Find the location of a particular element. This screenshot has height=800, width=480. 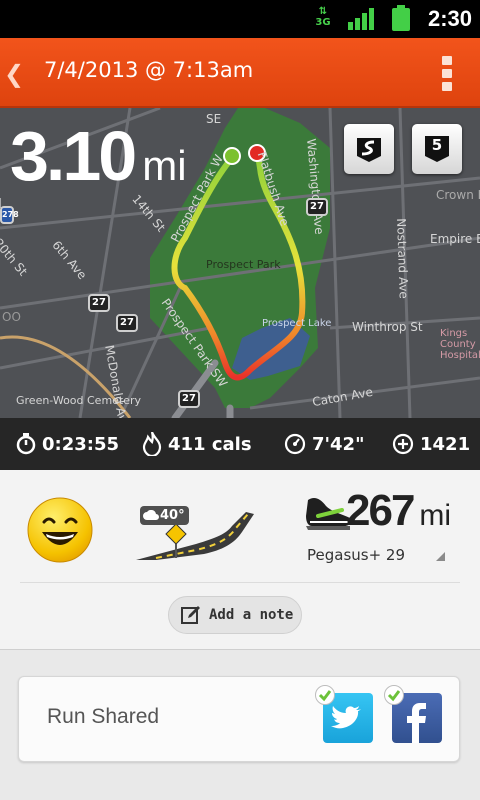

add-note-label: Add a note is located at coordinates (251, 615).